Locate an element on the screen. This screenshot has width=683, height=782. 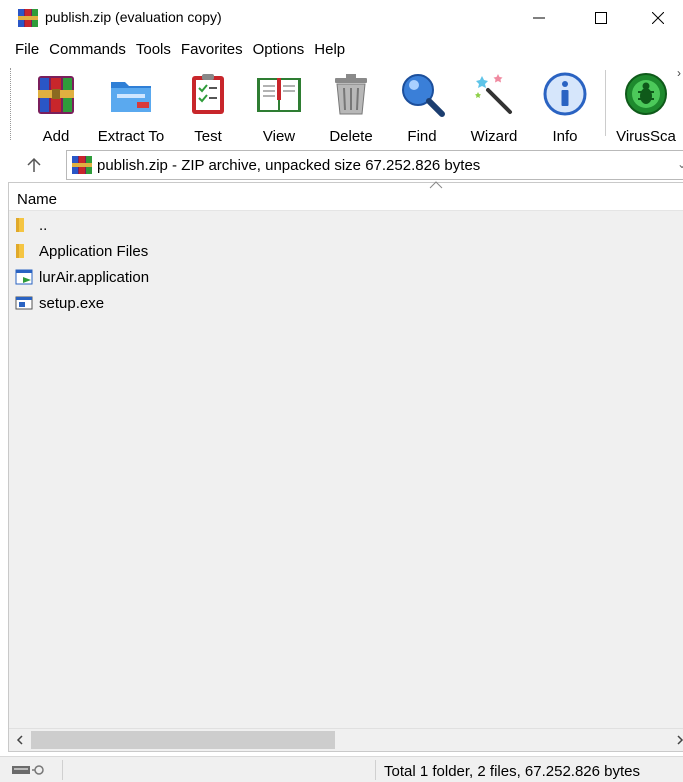
column-name-header: Name is located at coordinates (37, 199).